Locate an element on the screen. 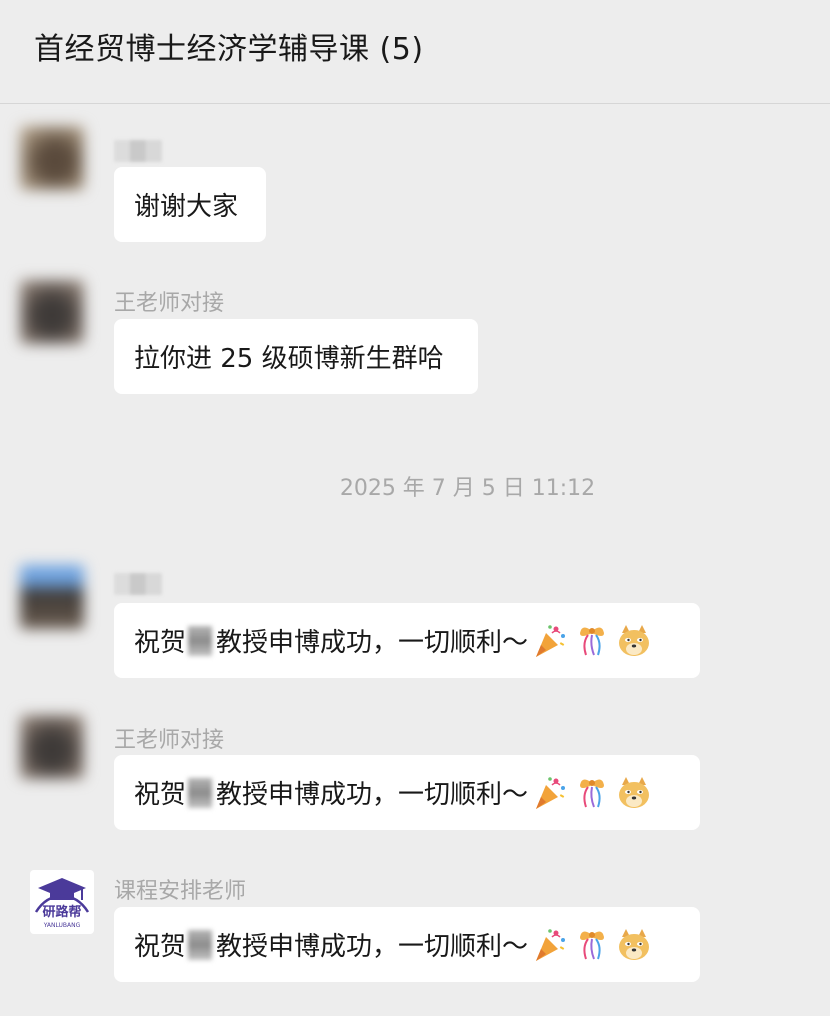  chat-header: 首经贸博士经济学辅导课 (5) is located at coordinates (415, 52).